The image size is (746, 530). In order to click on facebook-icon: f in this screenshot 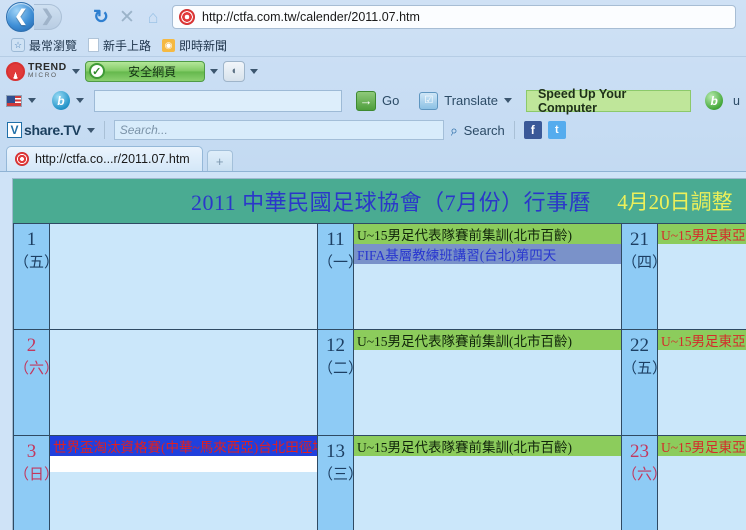, I will do `click(532, 130)`.